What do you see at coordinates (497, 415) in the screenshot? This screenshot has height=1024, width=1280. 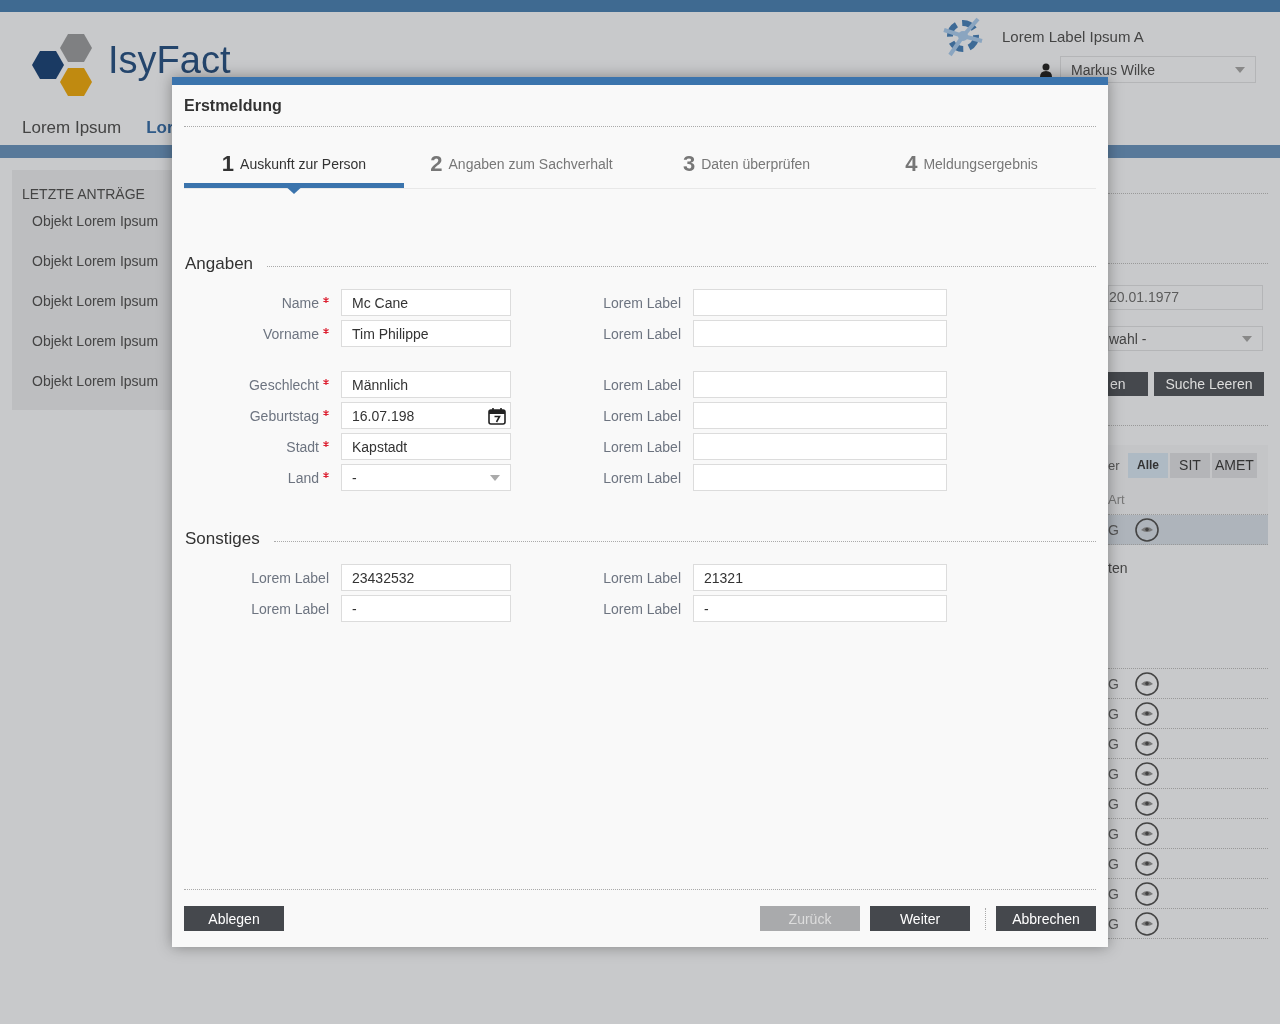 I see `calendar-icon` at bounding box center [497, 415].